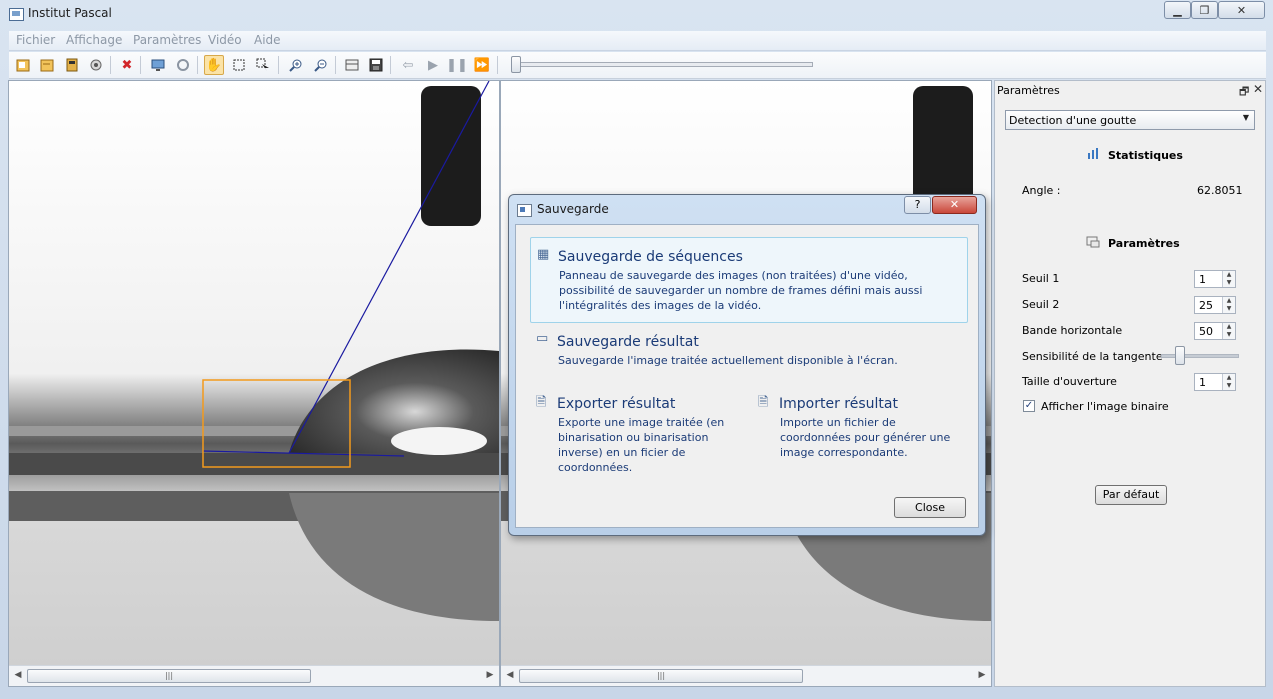 The image size is (1273, 699). I want to click on default-button: Par défaut, so click(1131, 495).